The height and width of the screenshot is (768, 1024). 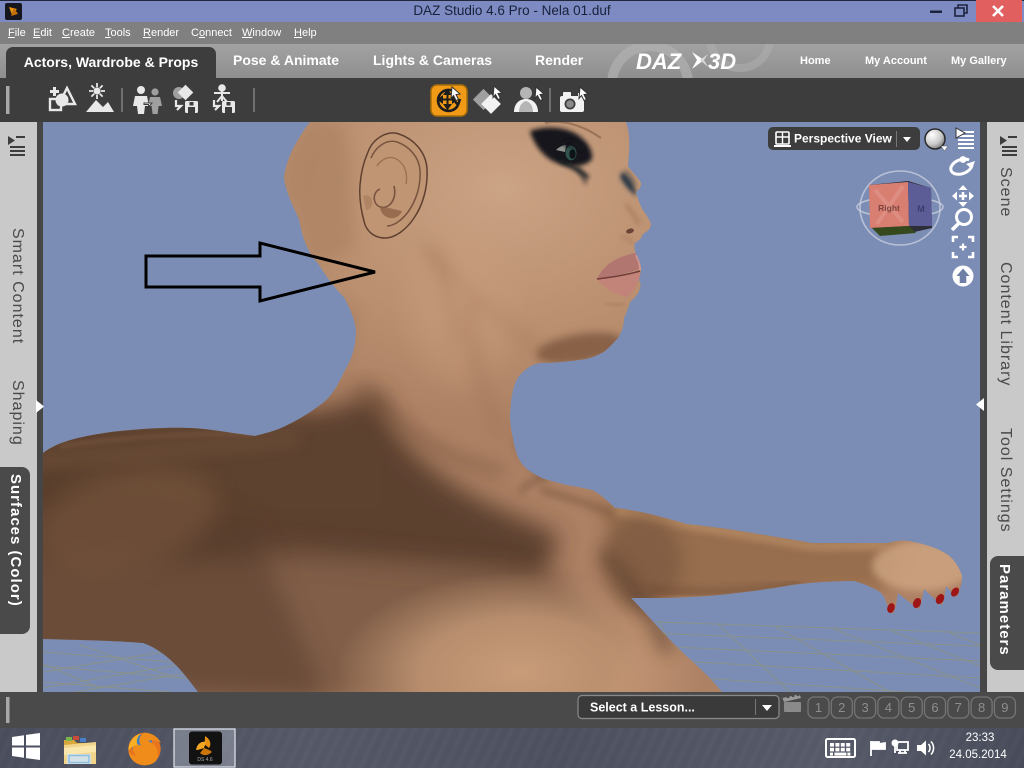 I want to click on svg-text: DAZ, so click(x=659, y=61).